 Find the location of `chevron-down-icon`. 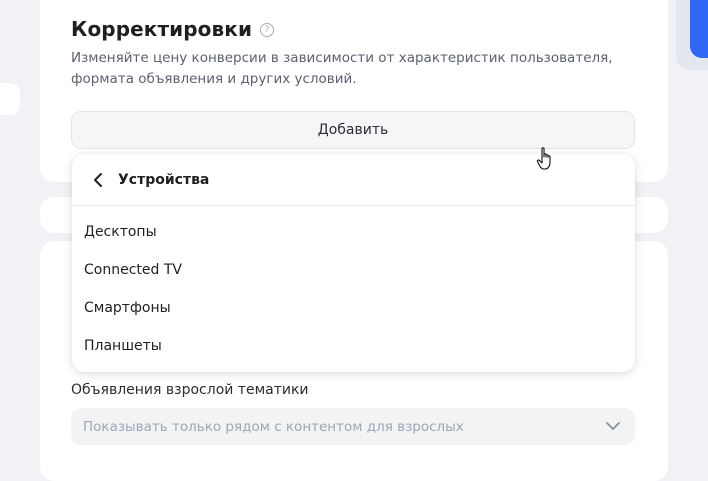

chevron-down-icon is located at coordinates (613, 426).